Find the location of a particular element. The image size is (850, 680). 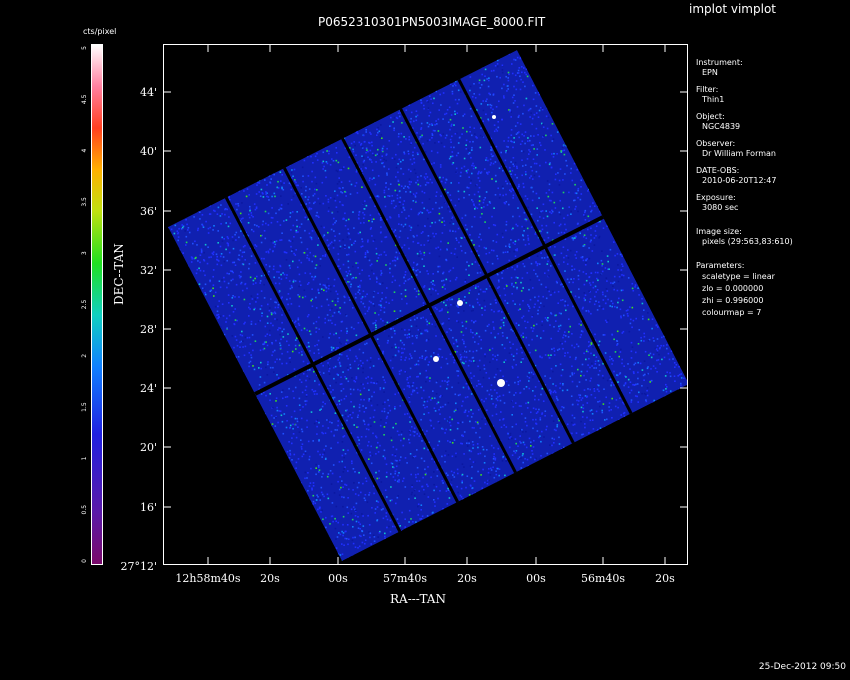

exposure-block: Exposure: 3080 sec is located at coordinates (744, 203).